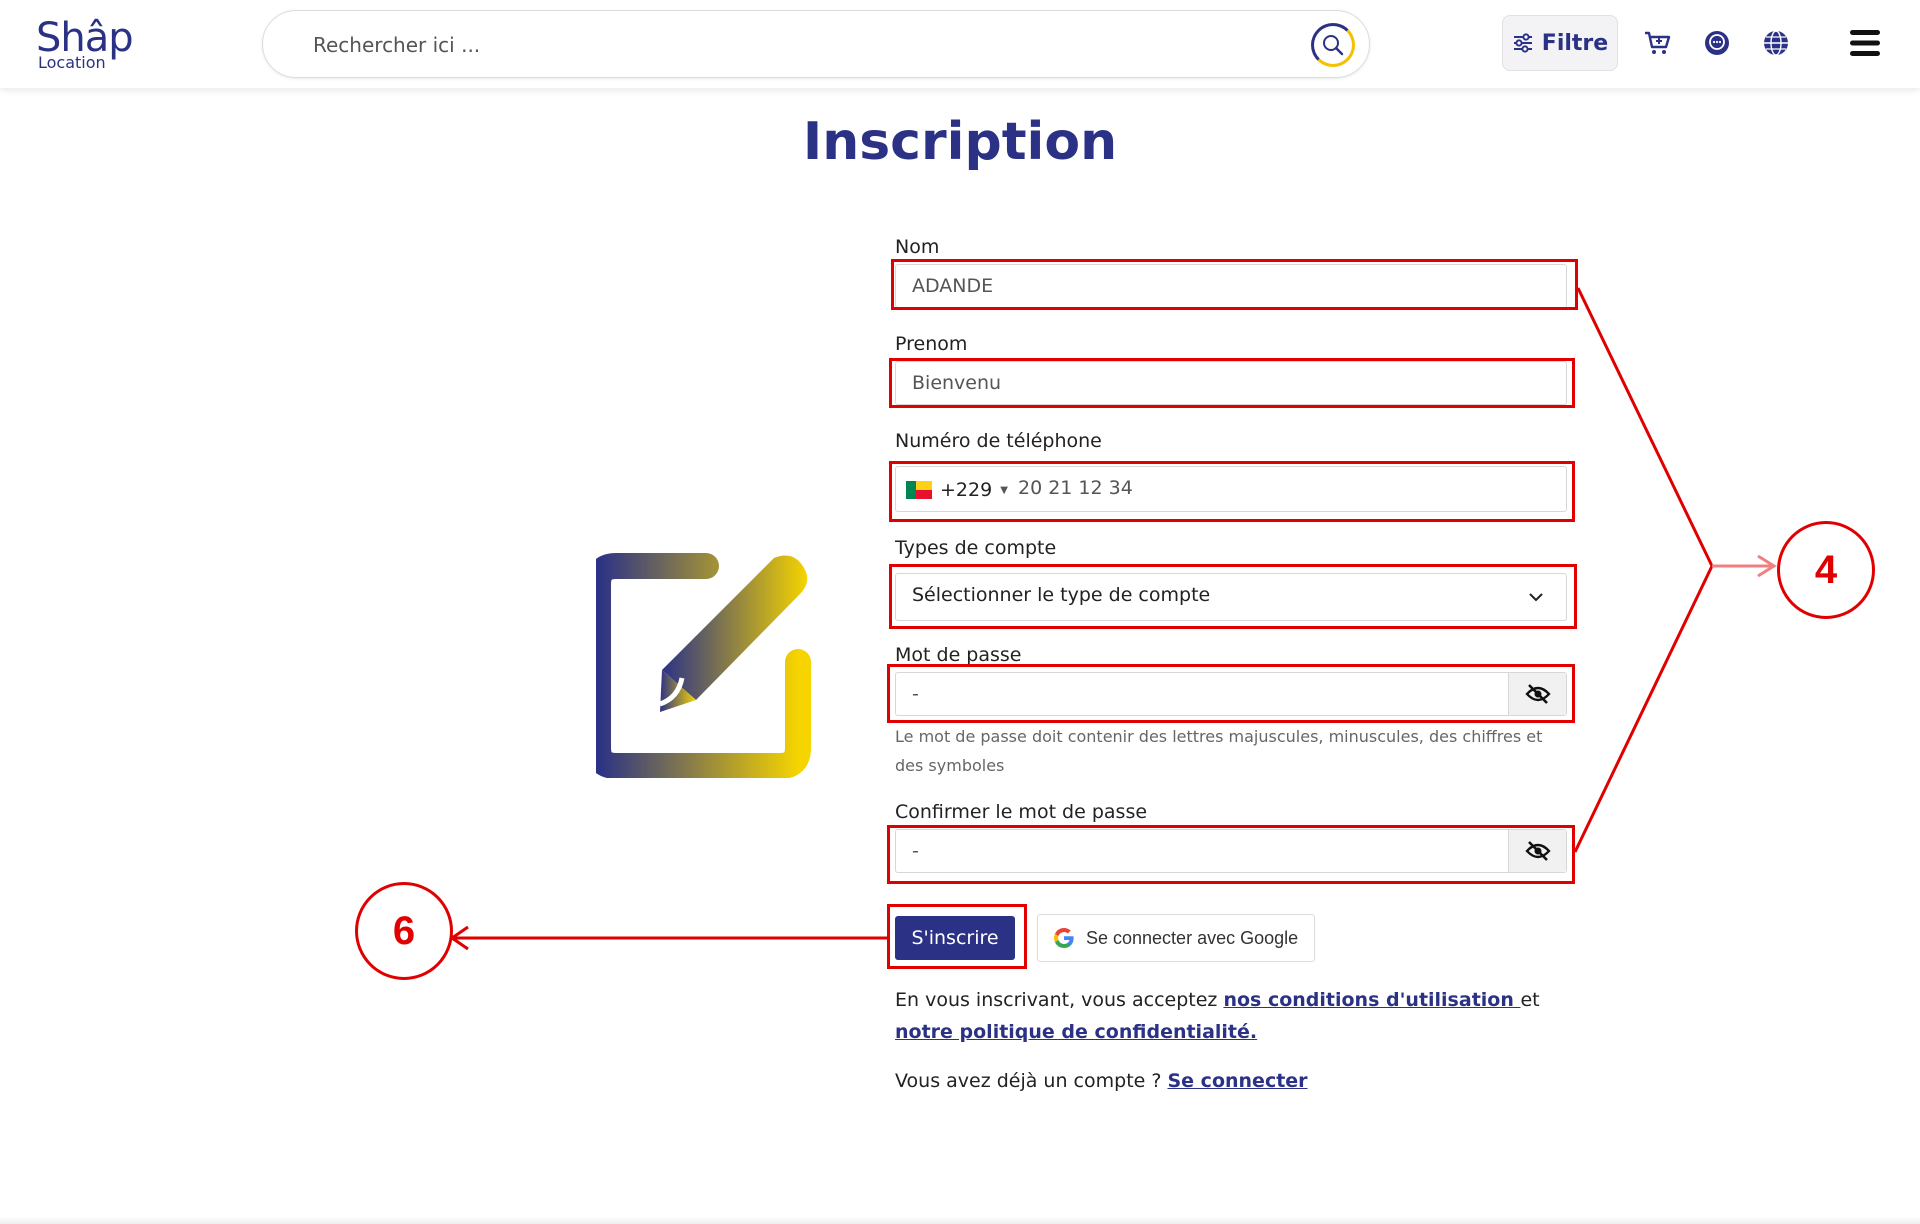 The image size is (1920, 1224). I want to click on terms-mid: et, so click(1530, 1000).